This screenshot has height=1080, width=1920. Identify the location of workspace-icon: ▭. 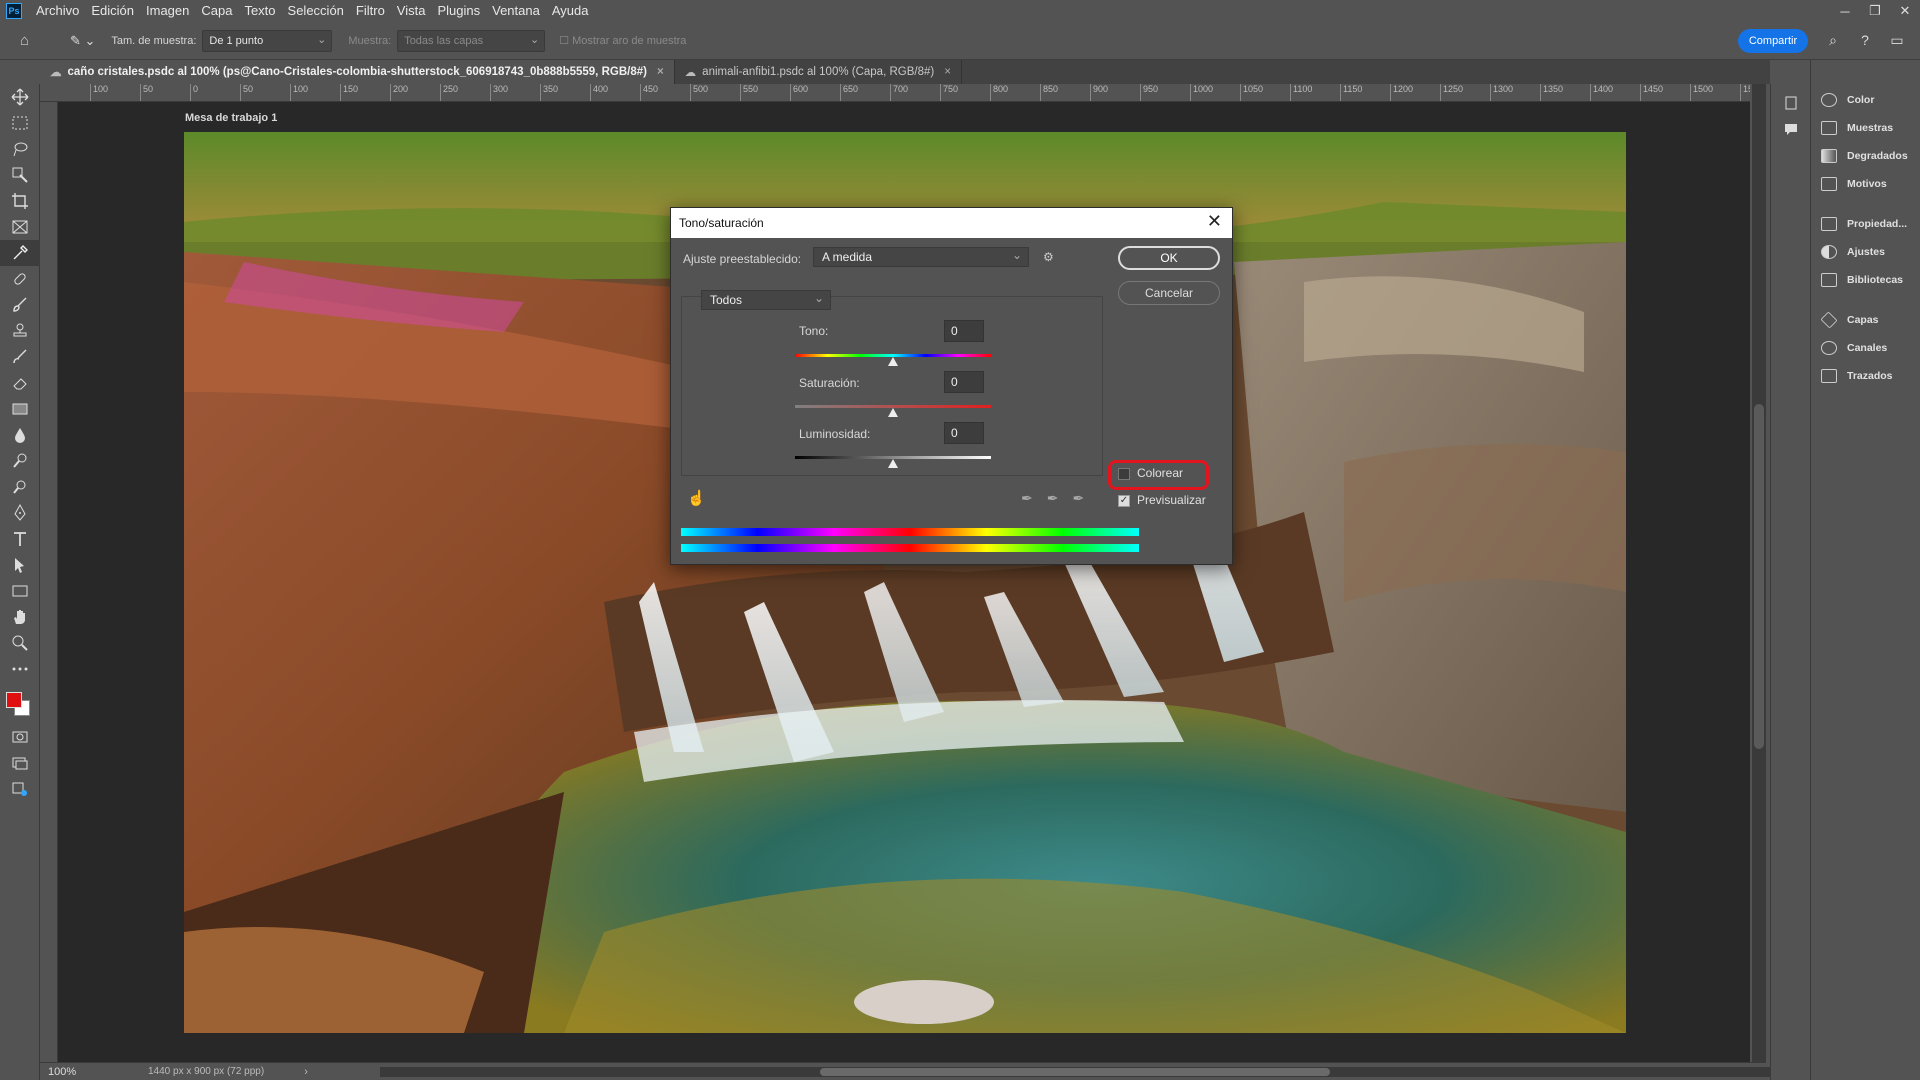
(1897, 40).